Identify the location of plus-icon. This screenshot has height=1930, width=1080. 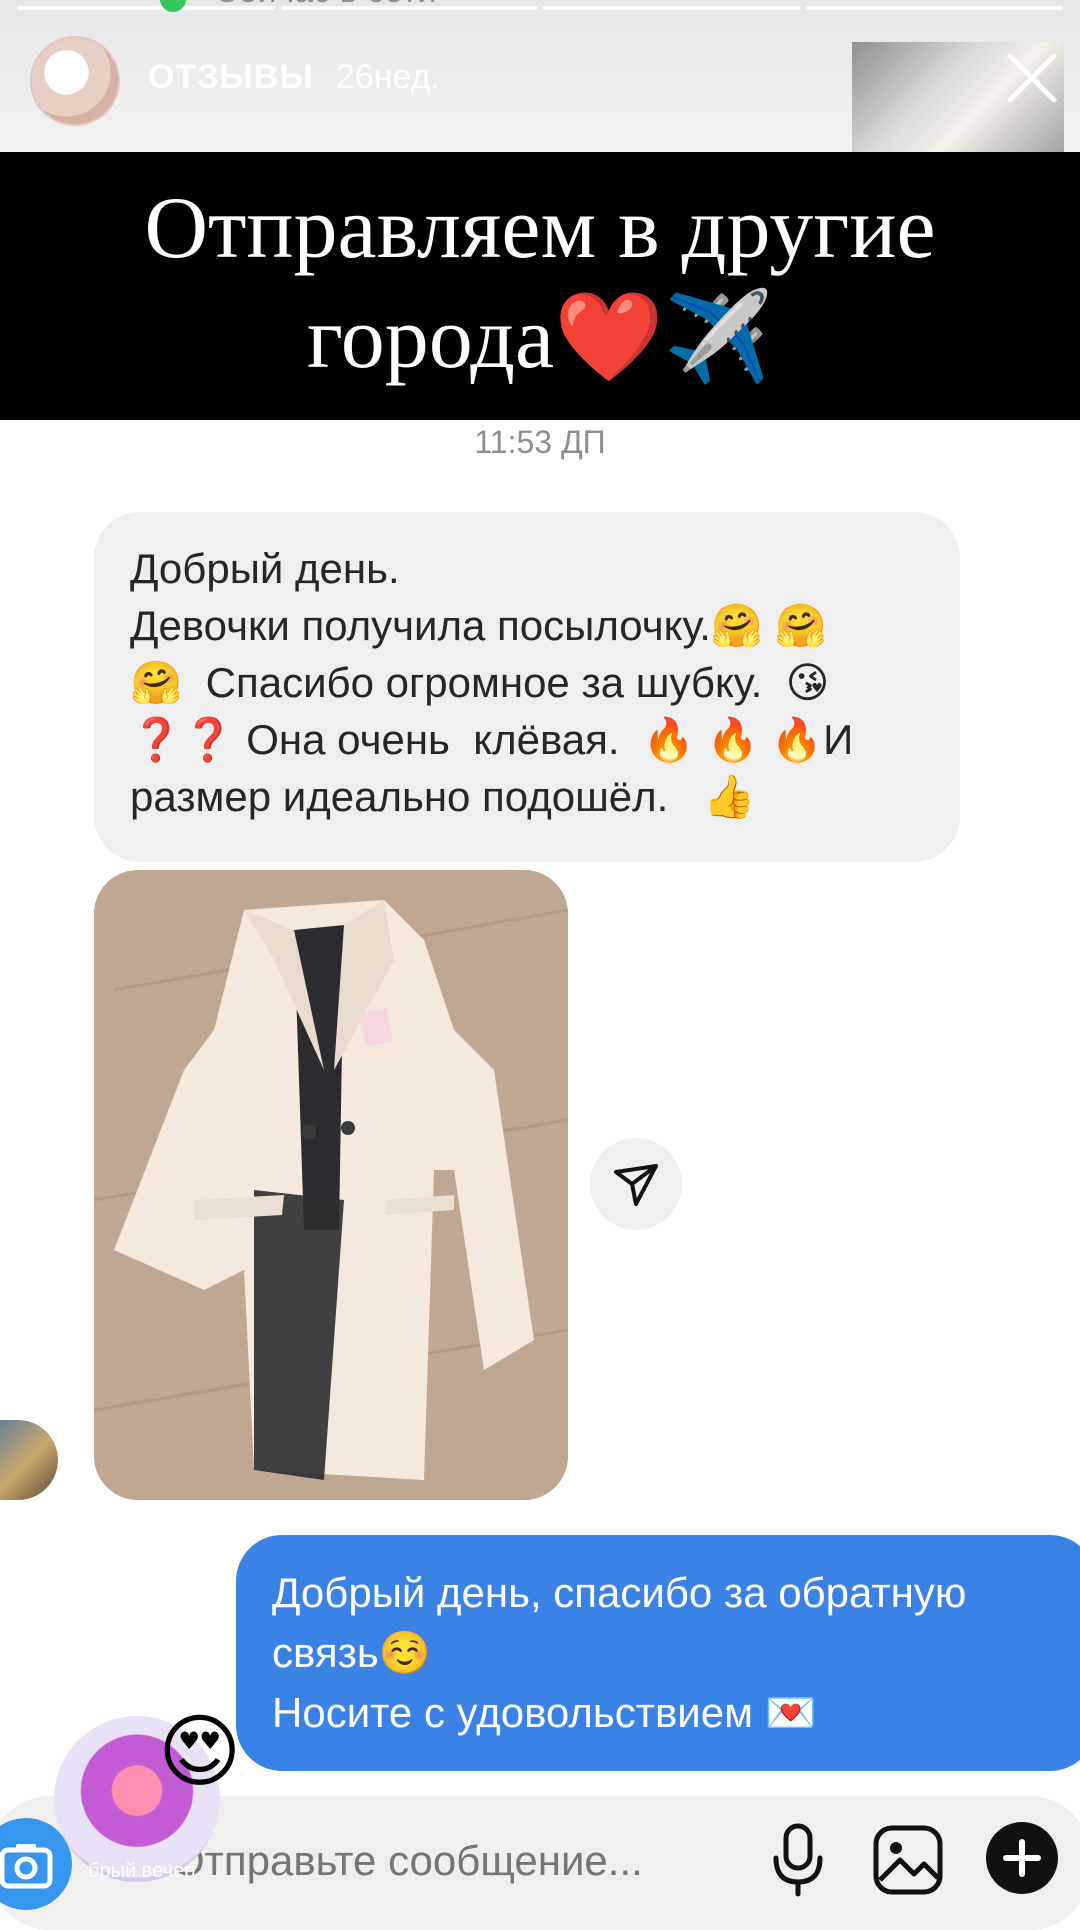
(1022, 1858).